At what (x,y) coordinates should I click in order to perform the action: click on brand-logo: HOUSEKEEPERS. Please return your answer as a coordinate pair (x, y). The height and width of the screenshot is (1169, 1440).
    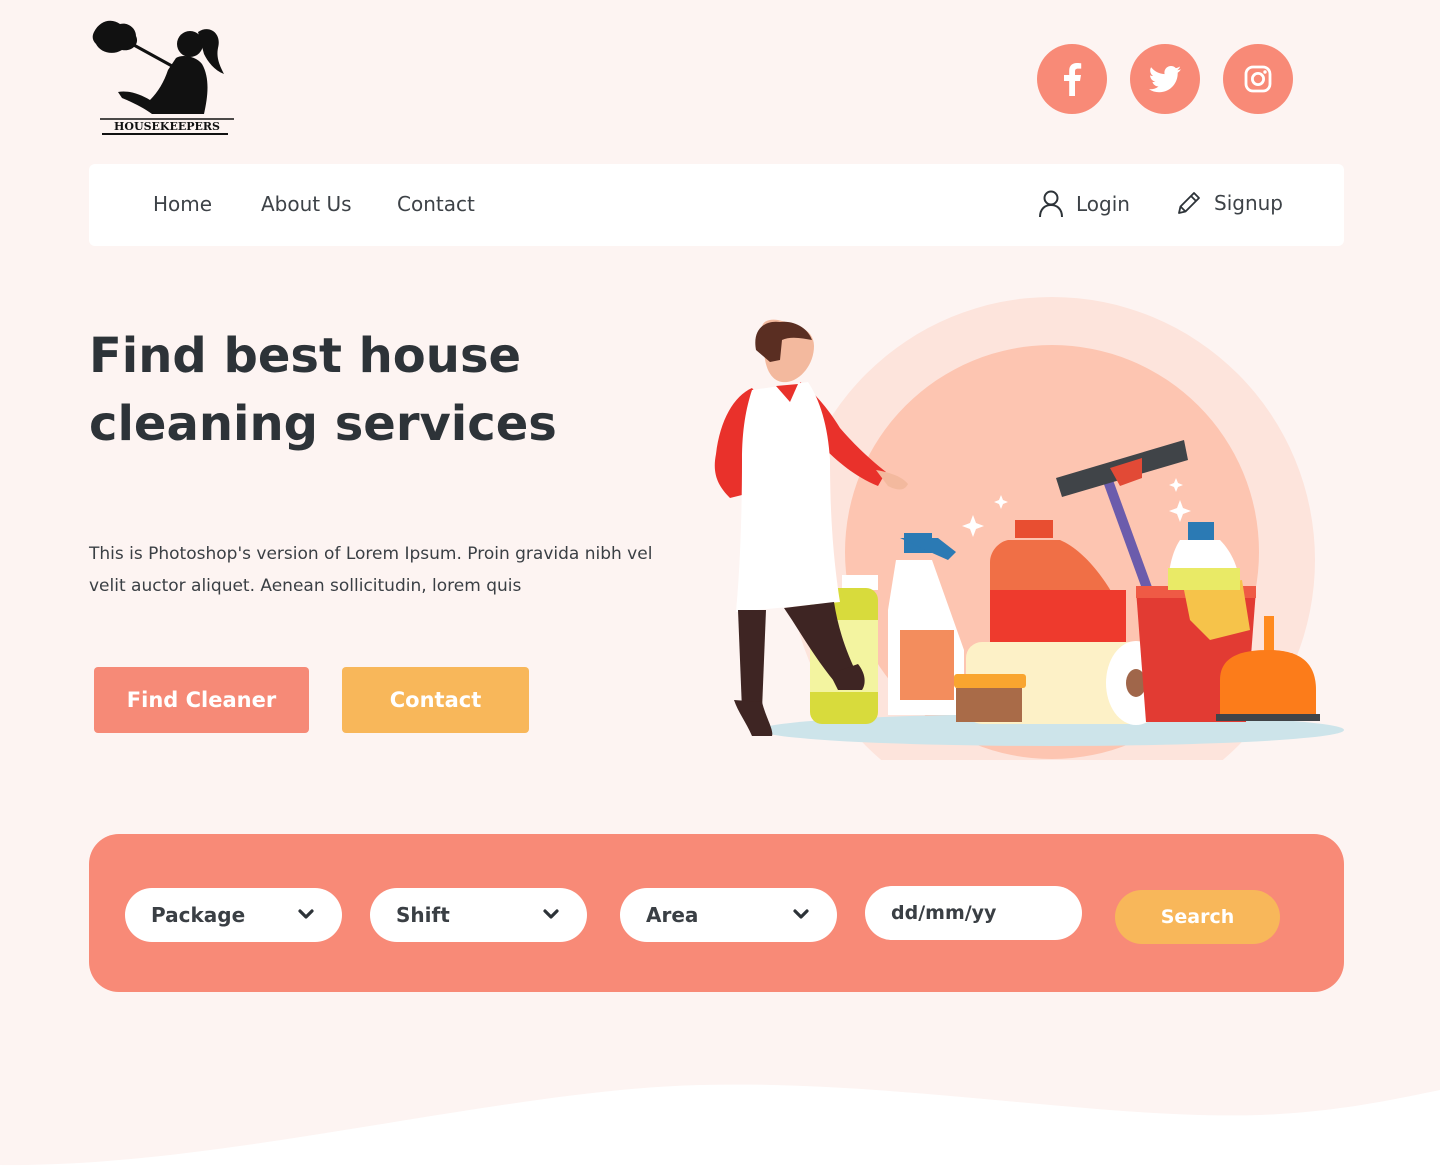
    Looking at the image, I should click on (164, 77).